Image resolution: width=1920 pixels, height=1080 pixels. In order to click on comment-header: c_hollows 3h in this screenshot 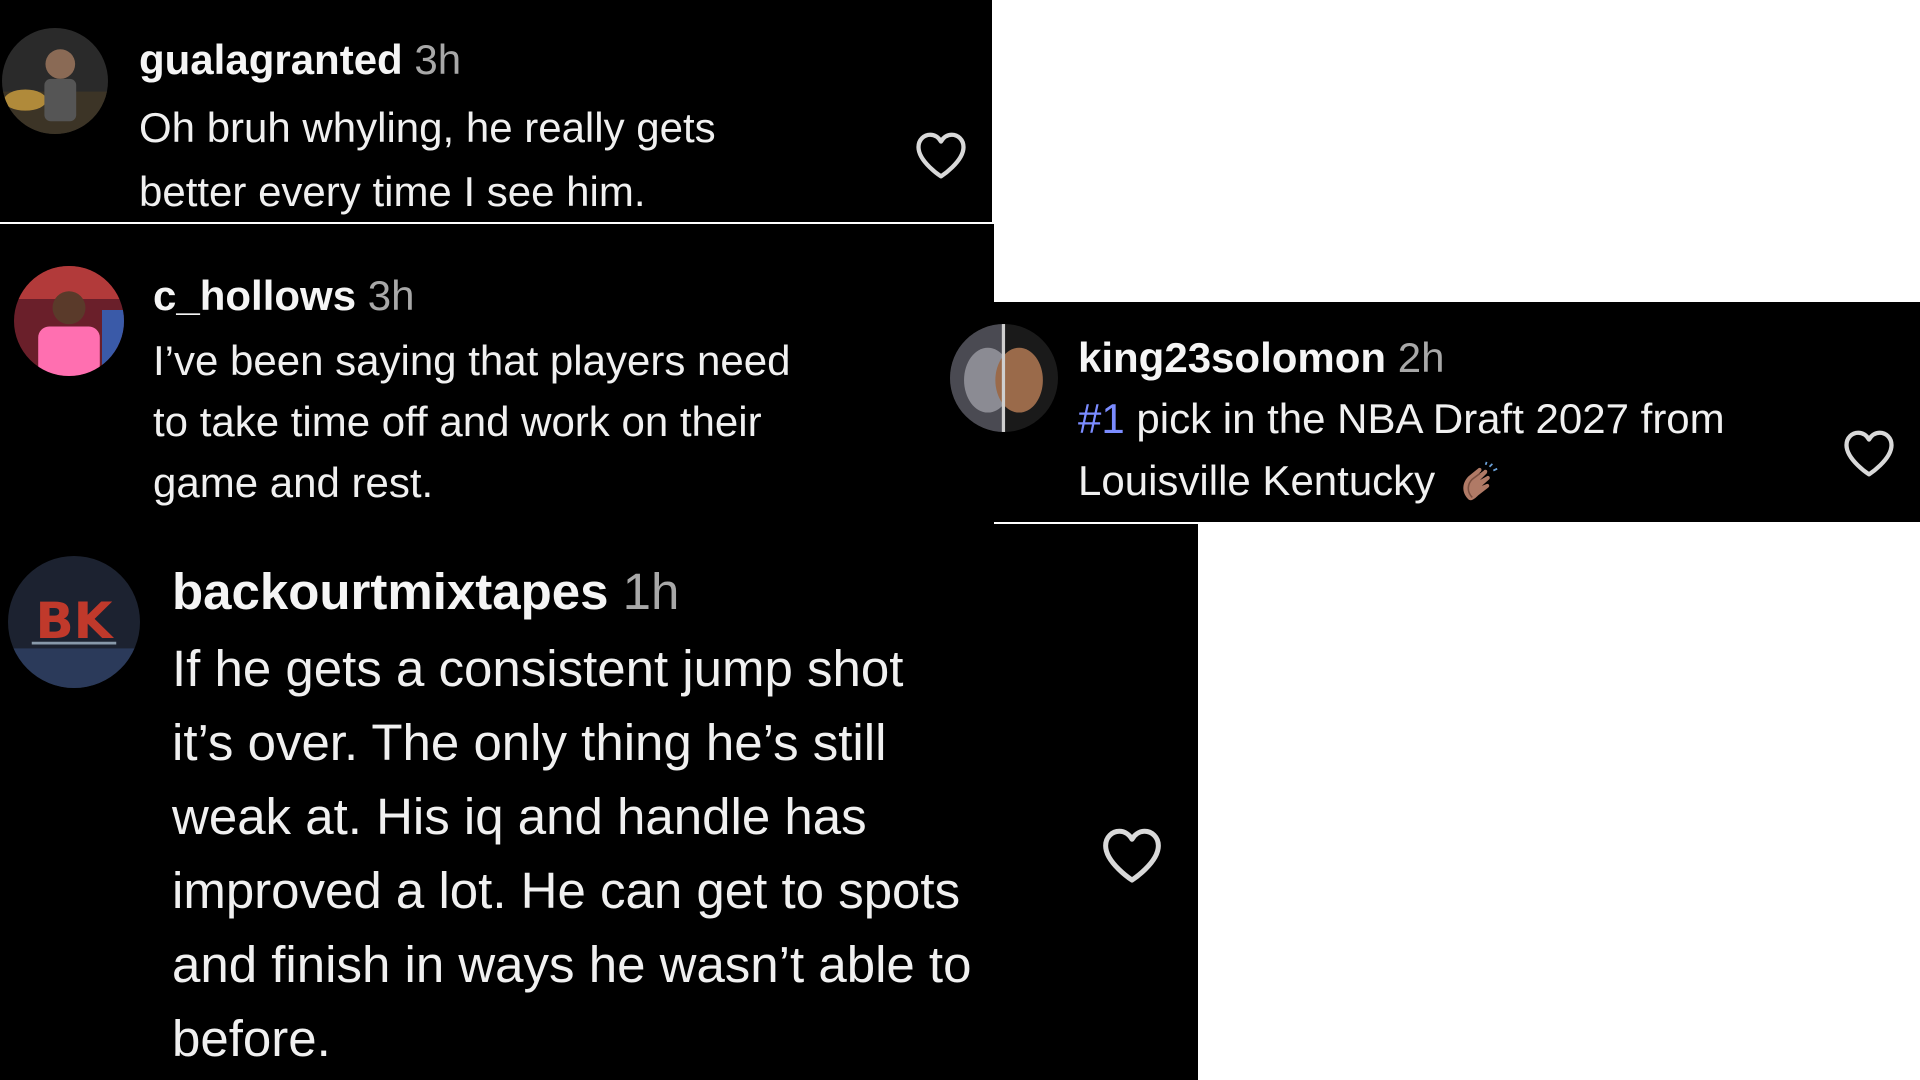, I will do `click(283, 296)`.